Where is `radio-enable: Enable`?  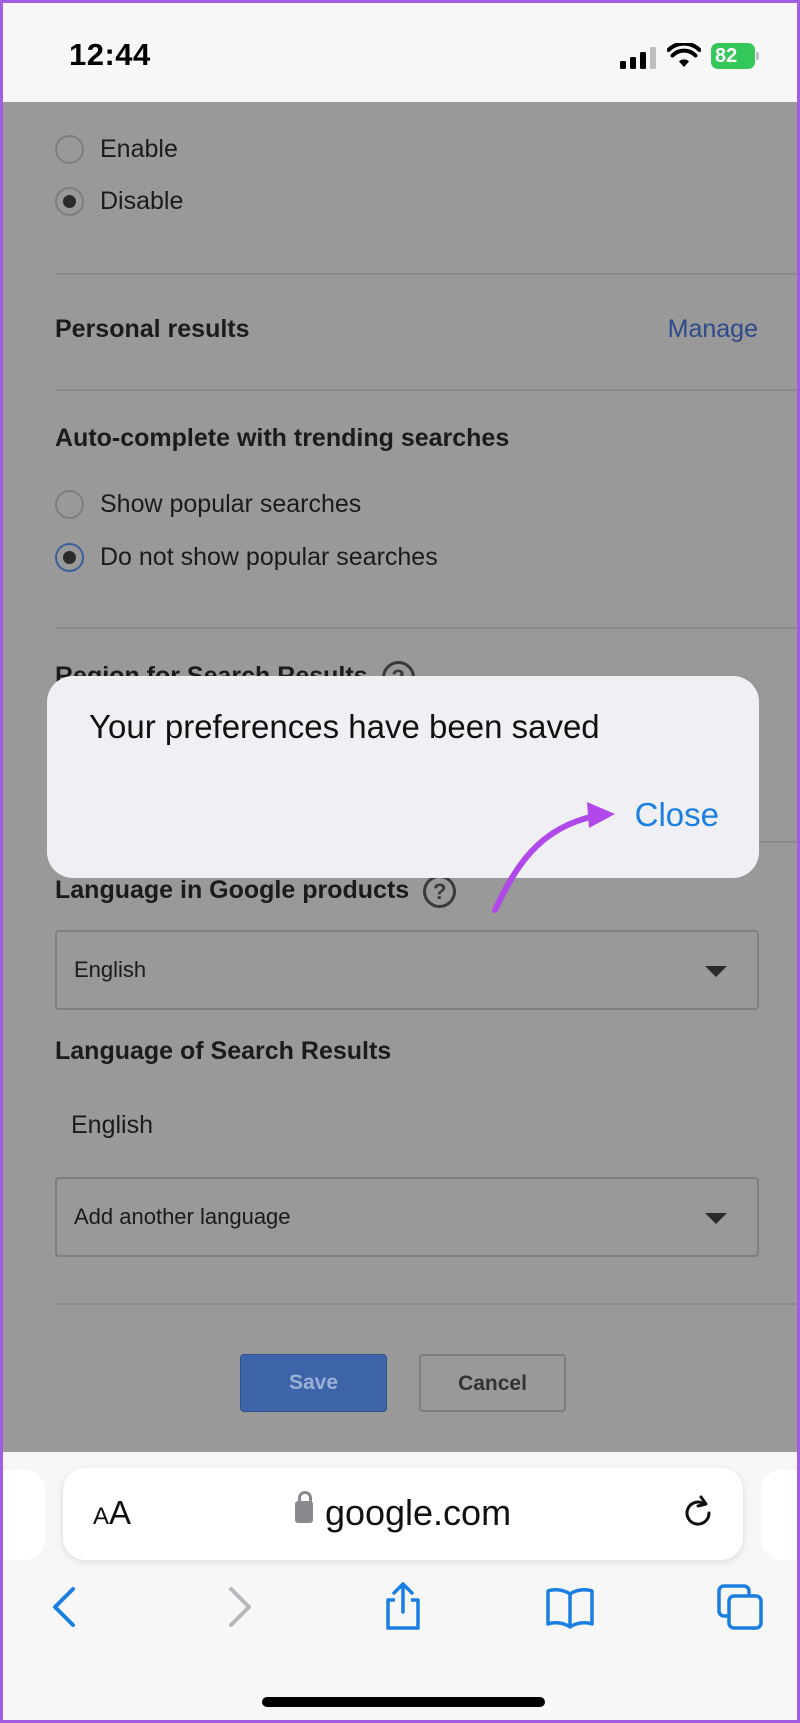
radio-enable: Enable is located at coordinates (116, 149).